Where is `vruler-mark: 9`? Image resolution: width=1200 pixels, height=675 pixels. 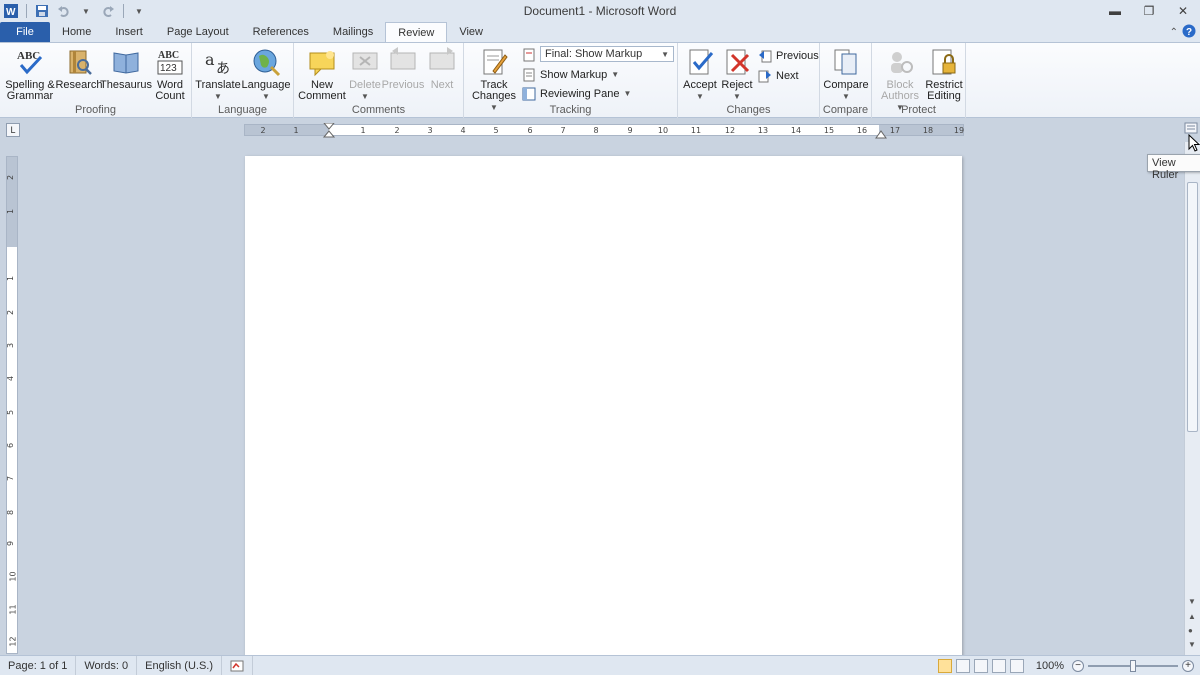
vruler-mark: 9 is located at coordinates (11, 543).